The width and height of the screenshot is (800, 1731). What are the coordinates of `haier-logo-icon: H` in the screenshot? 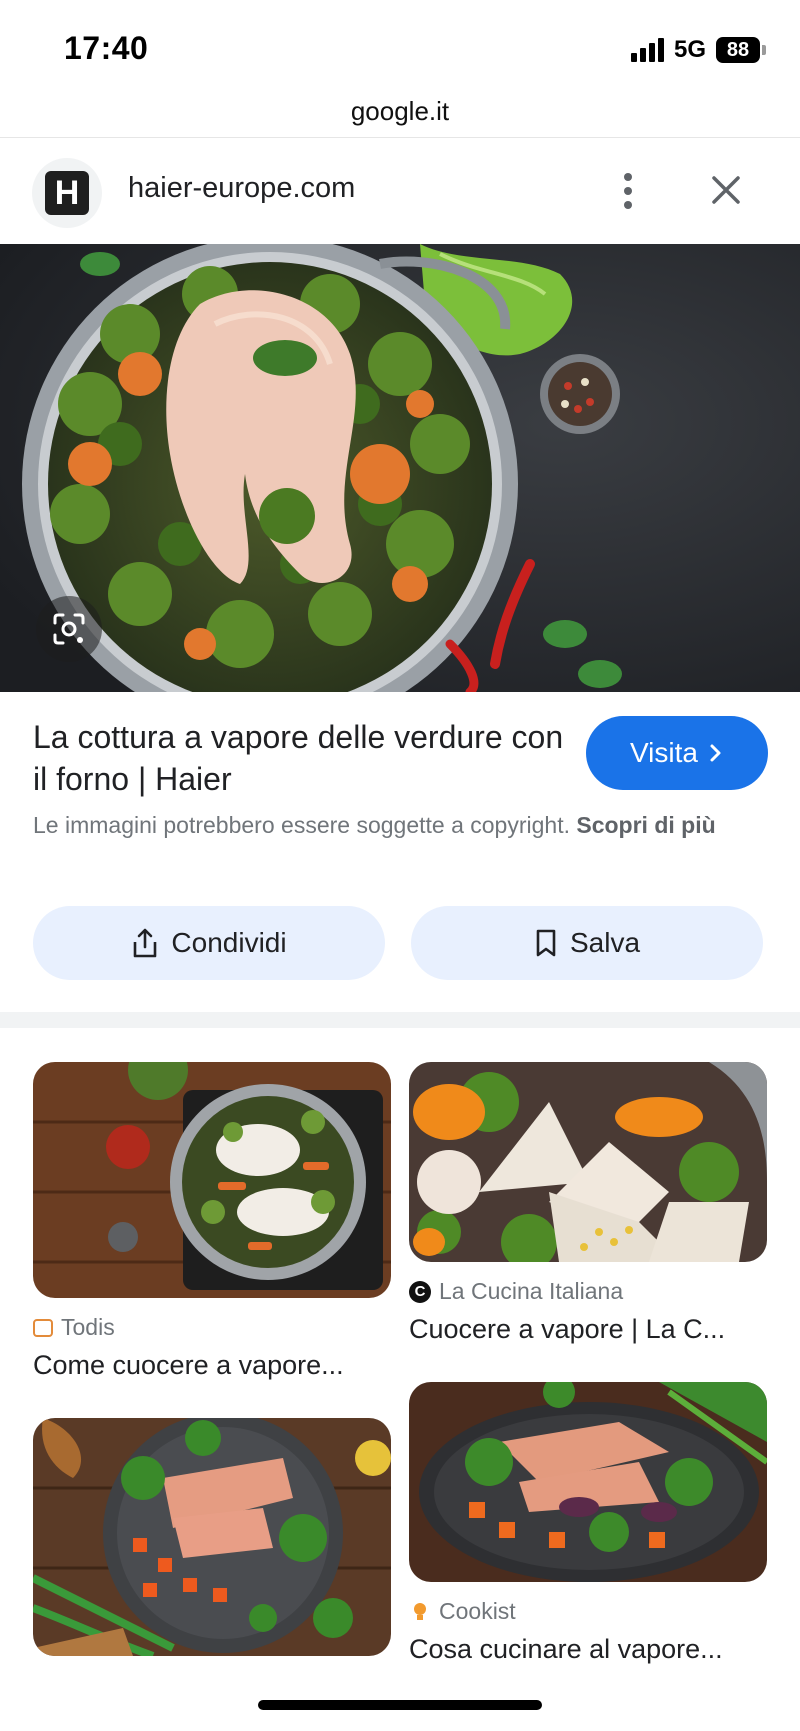 It's located at (67, 193).